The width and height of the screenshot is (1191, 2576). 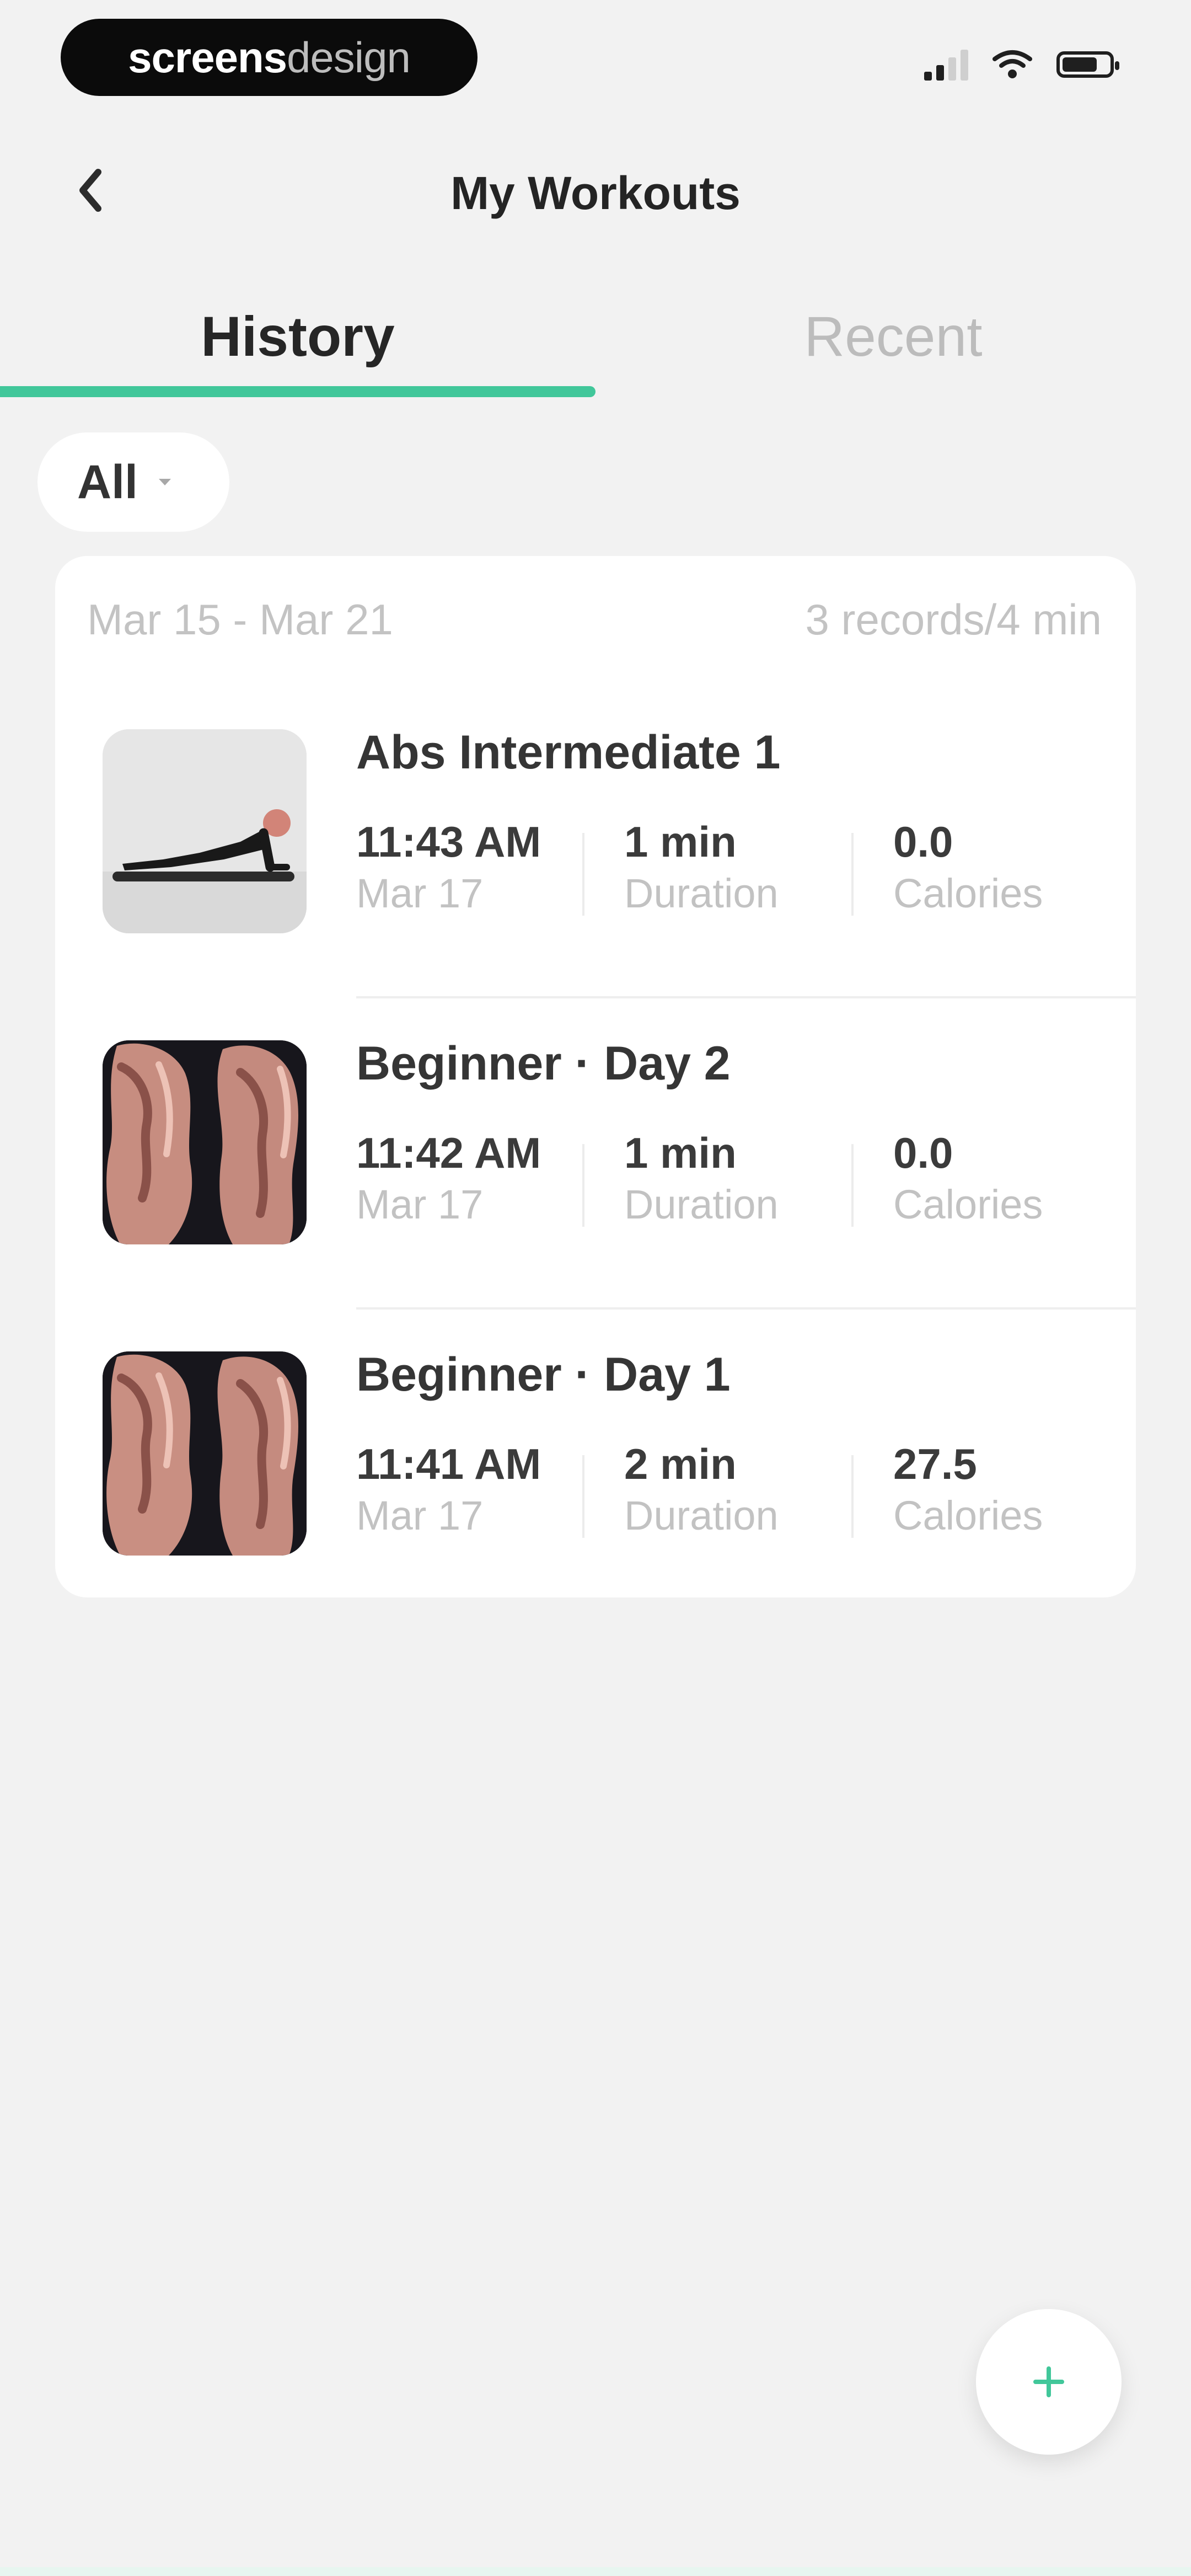 I want to click on tab-recent: Recent, so click(x=893, y=336).